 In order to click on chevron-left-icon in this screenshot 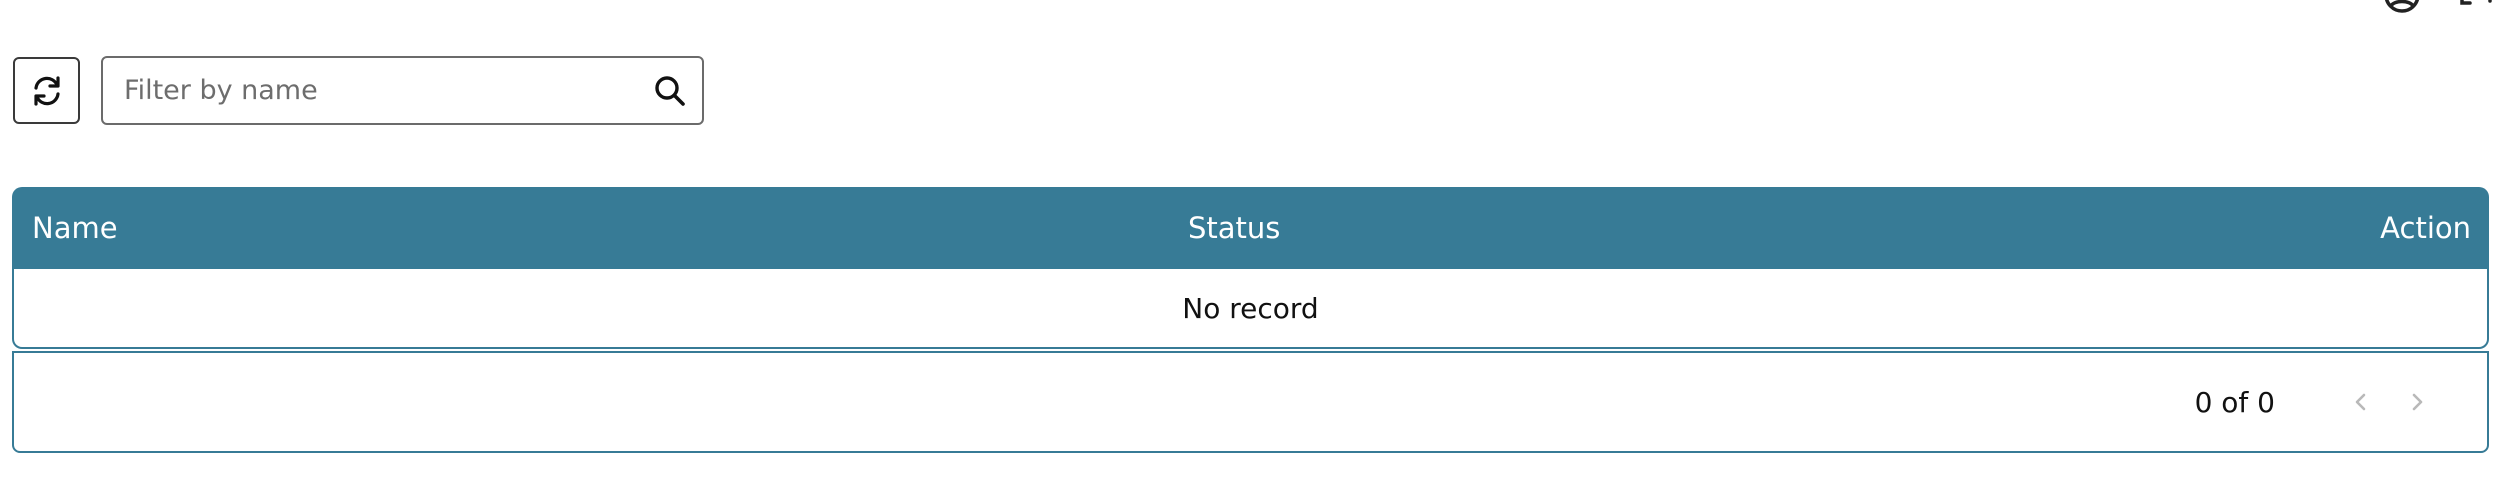, I will do `click(2360, 402)`.